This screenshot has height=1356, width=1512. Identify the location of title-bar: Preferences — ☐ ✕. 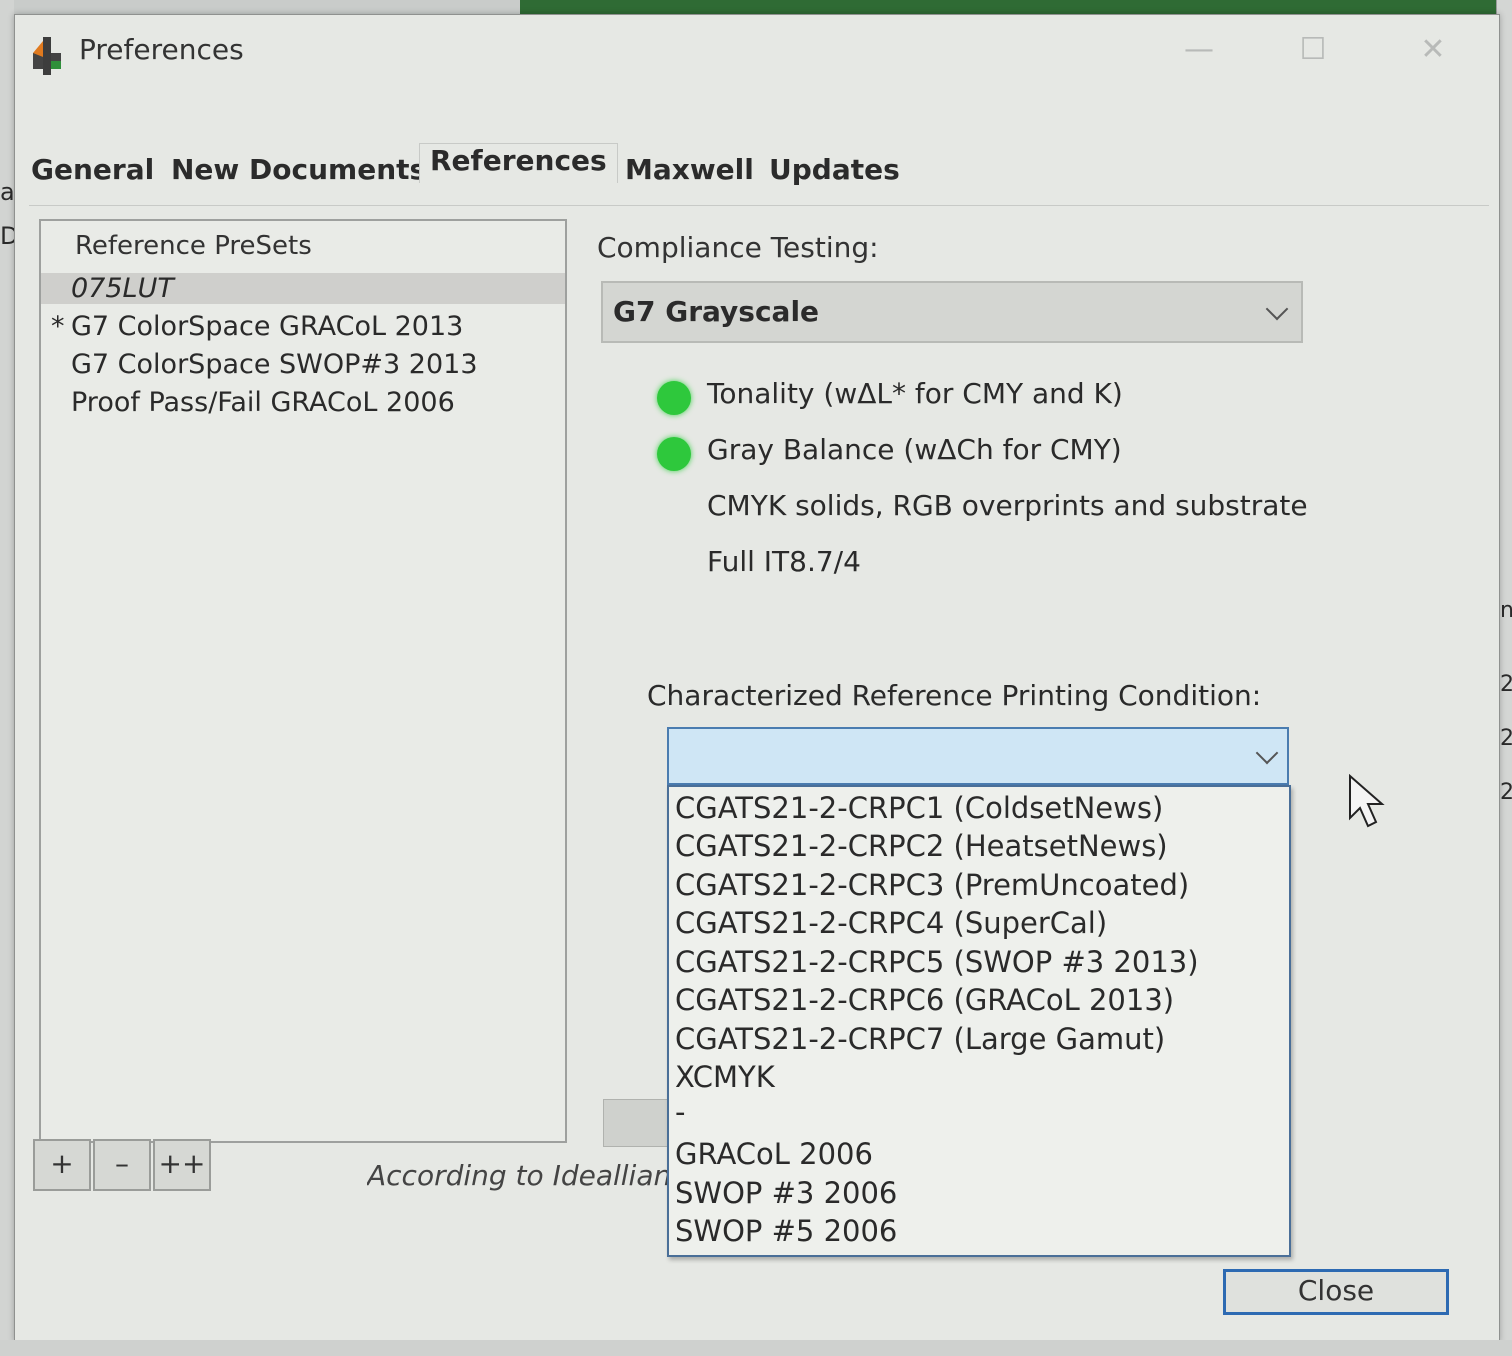
(757, 52).